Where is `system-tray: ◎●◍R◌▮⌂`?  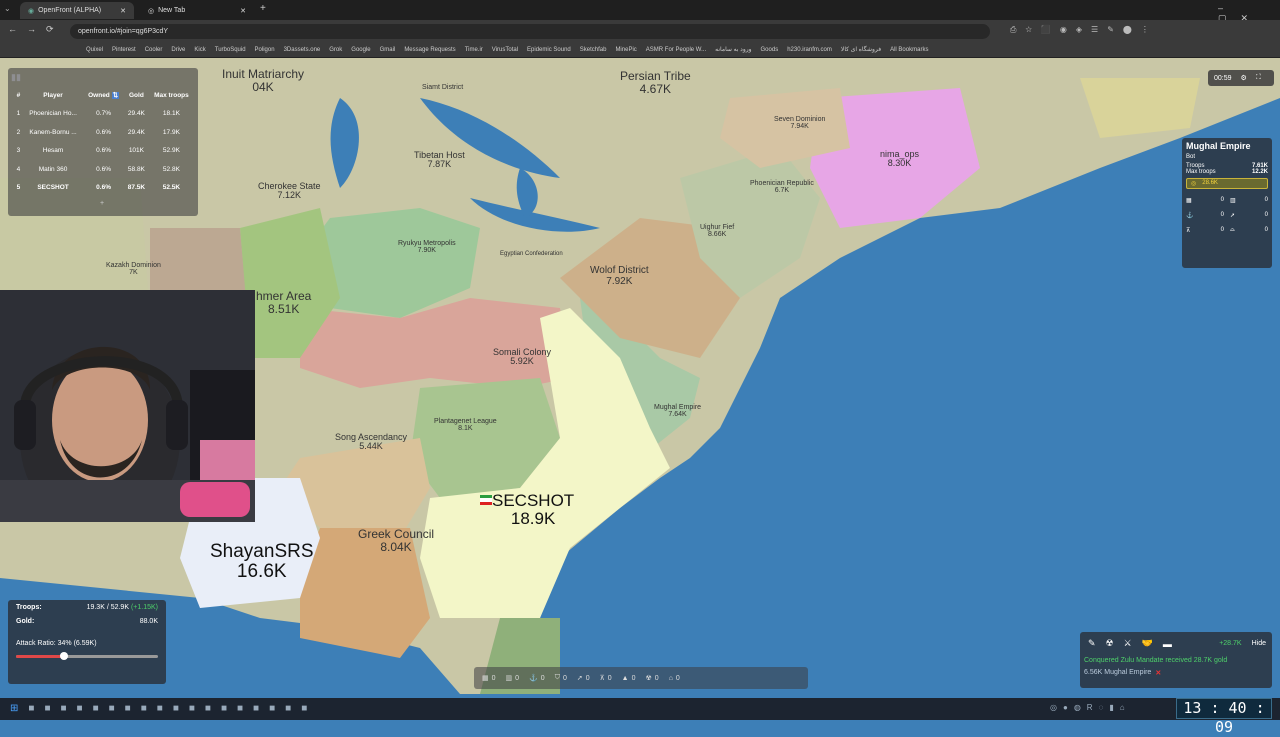
system-tray: ◎●◍R◌▮⌂ is located at coordinates (1090, 707).